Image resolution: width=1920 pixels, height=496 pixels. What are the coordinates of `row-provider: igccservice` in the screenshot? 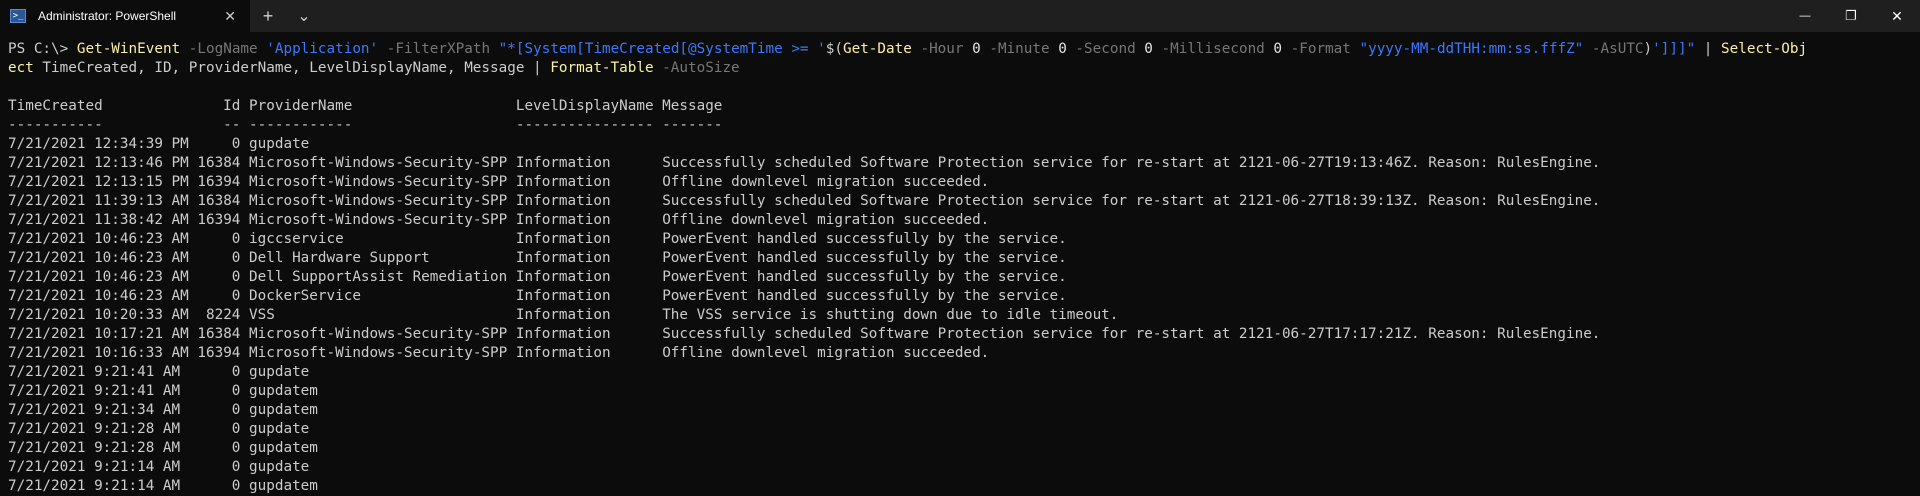 It's located at (382, 239).